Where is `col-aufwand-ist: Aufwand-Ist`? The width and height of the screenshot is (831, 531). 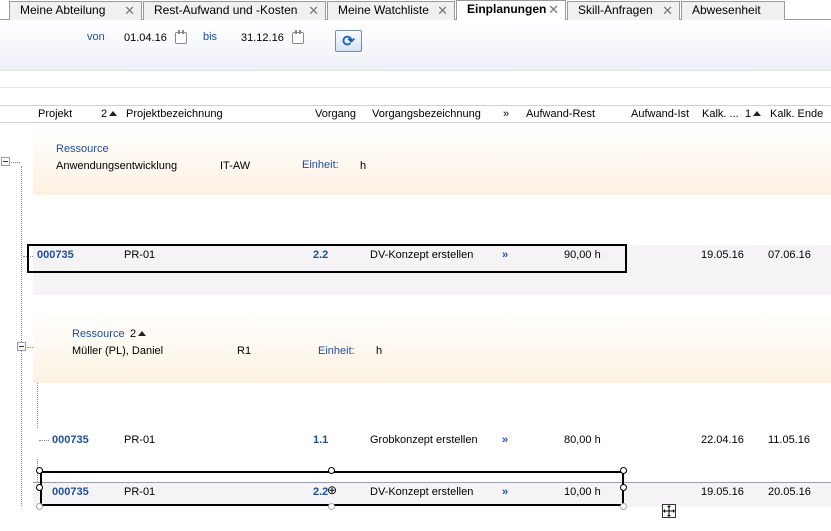 col-aufwand-ist: Aufwand-Ist is located at coordinates (660, 114).